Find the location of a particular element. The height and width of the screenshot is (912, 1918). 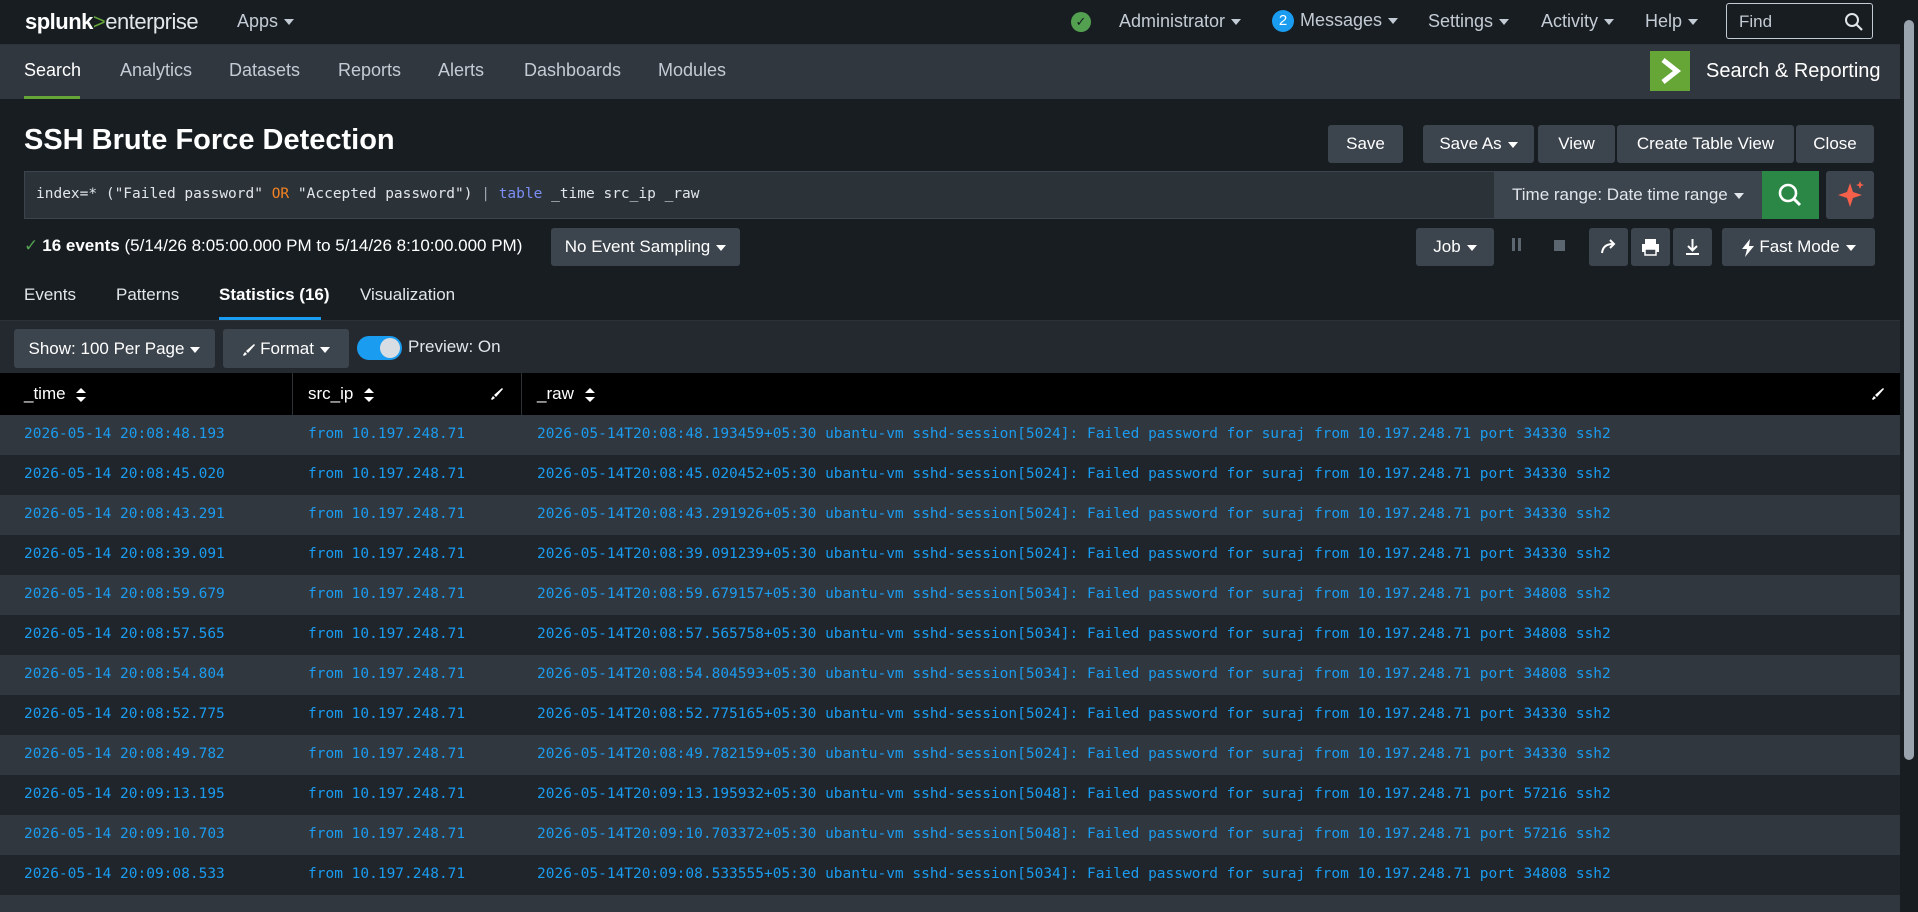

column-header-time: _time is located at coordinates (55, 394).